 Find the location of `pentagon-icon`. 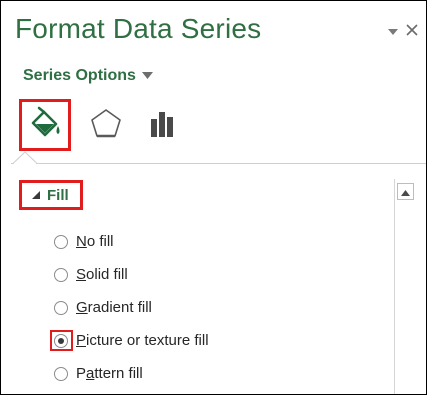

pentagon-icon is located at coordinates (106, 125).